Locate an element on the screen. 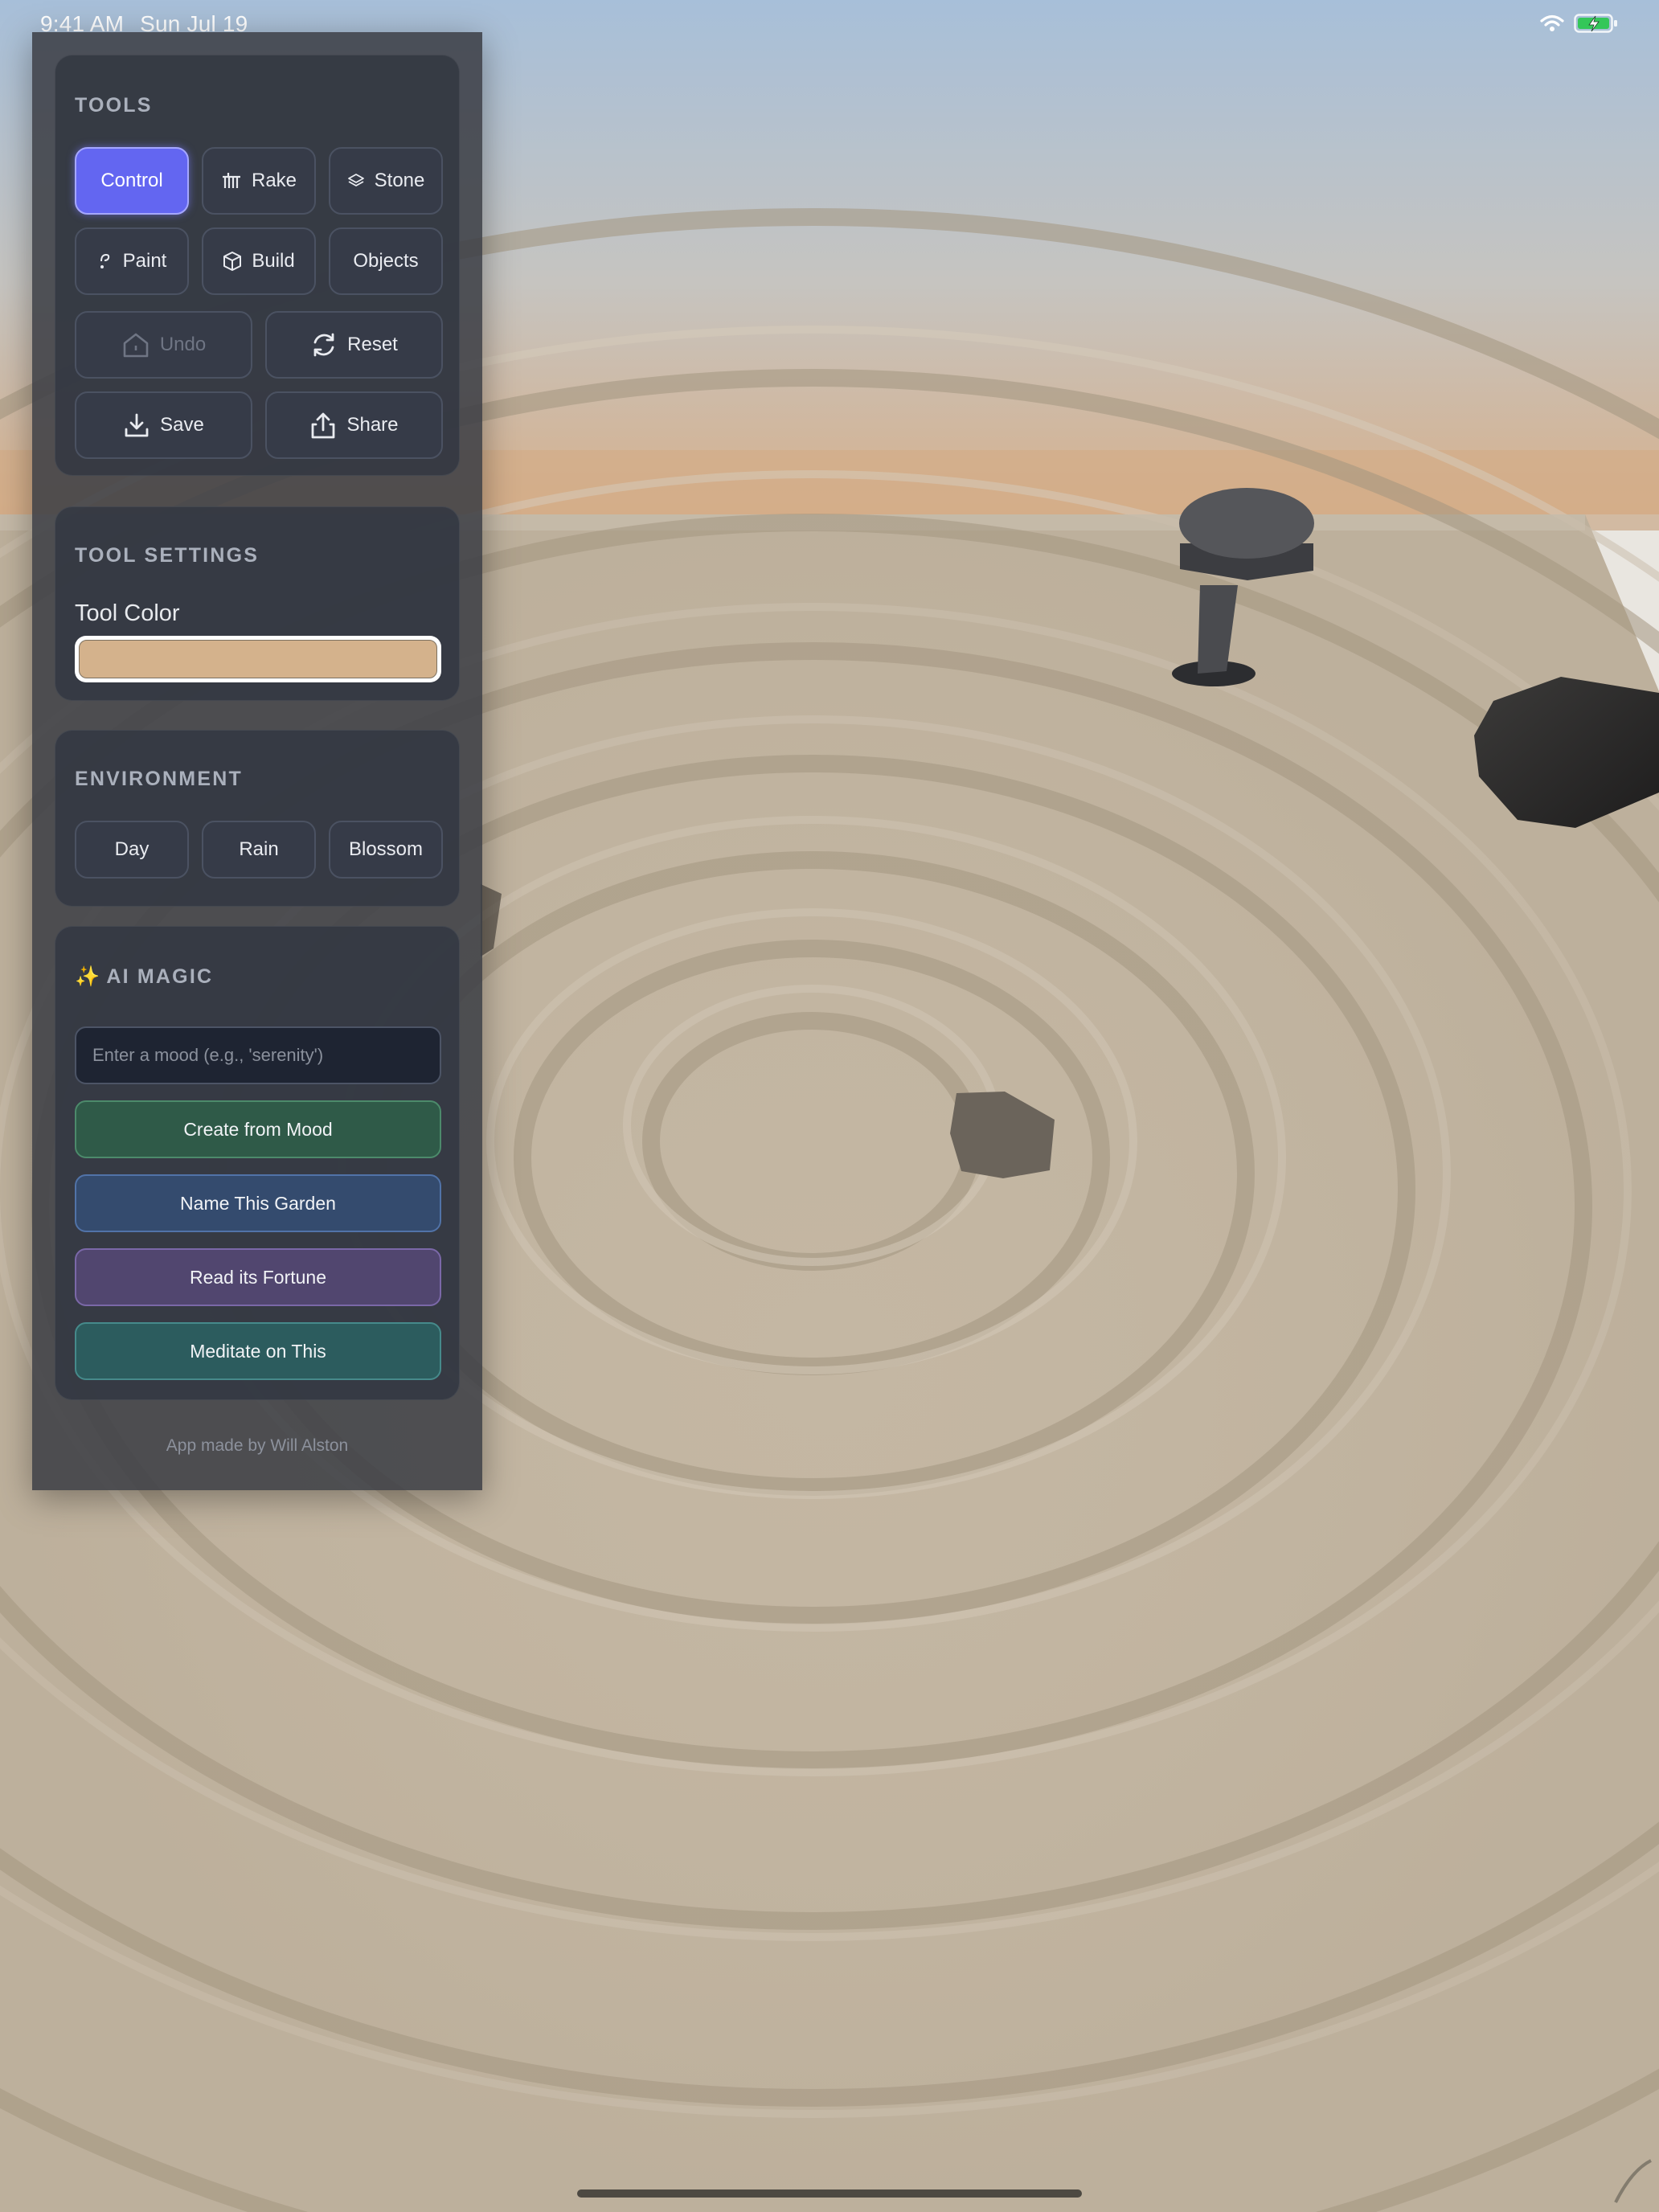  paint-tool-label: Paint is located at coordinates (144, 261).